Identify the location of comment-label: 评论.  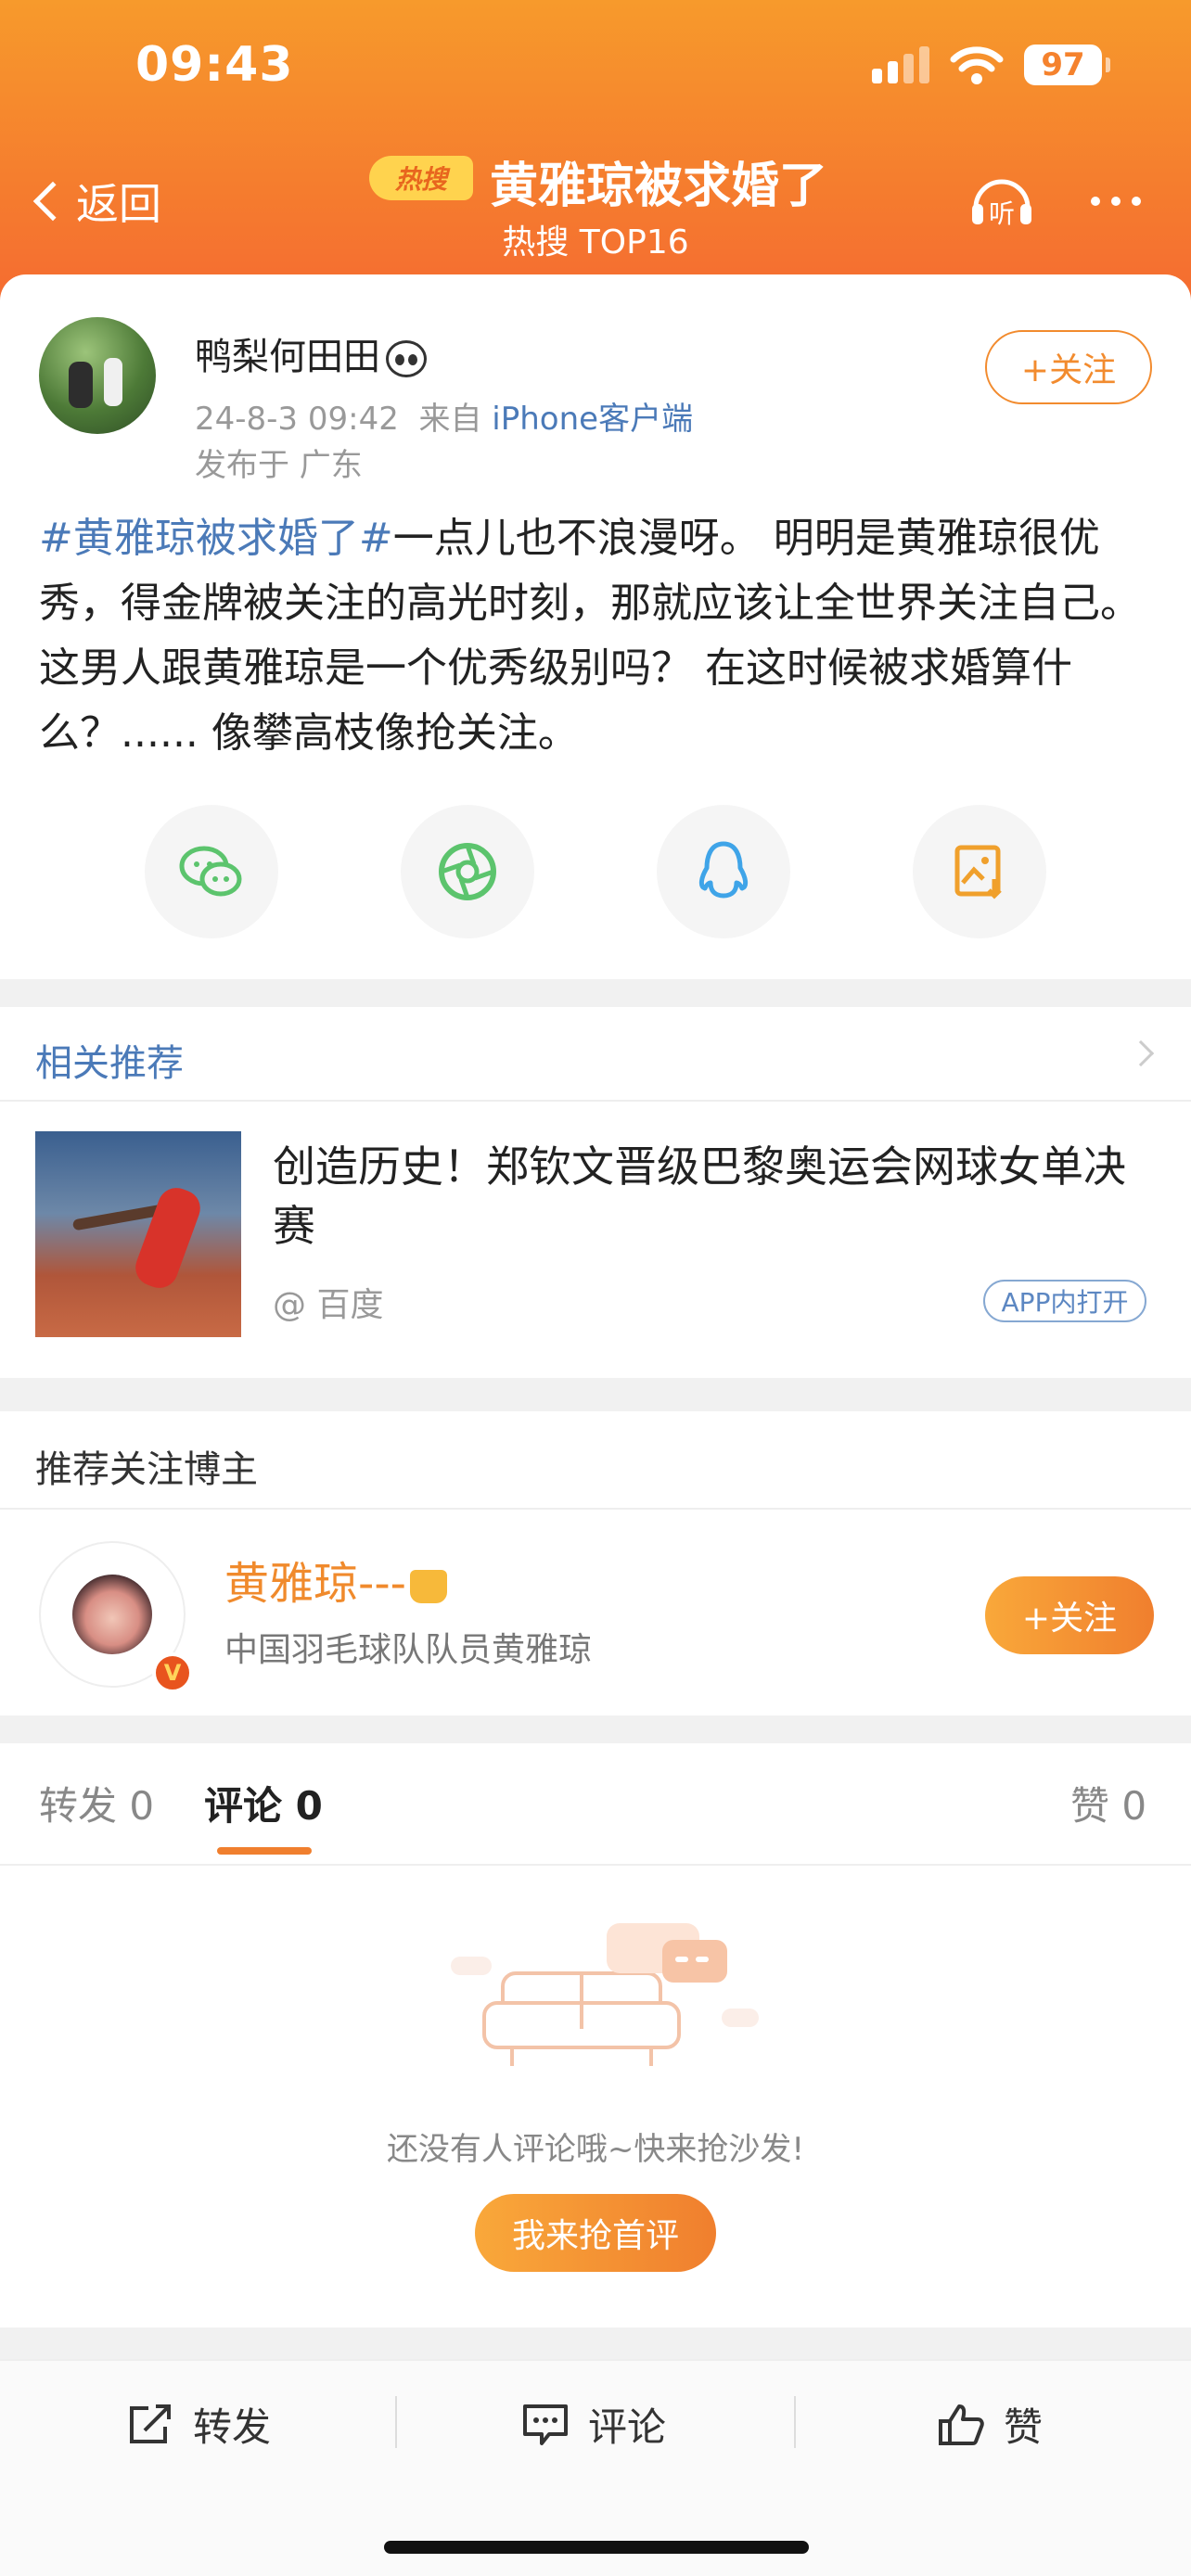
(627, 2427).